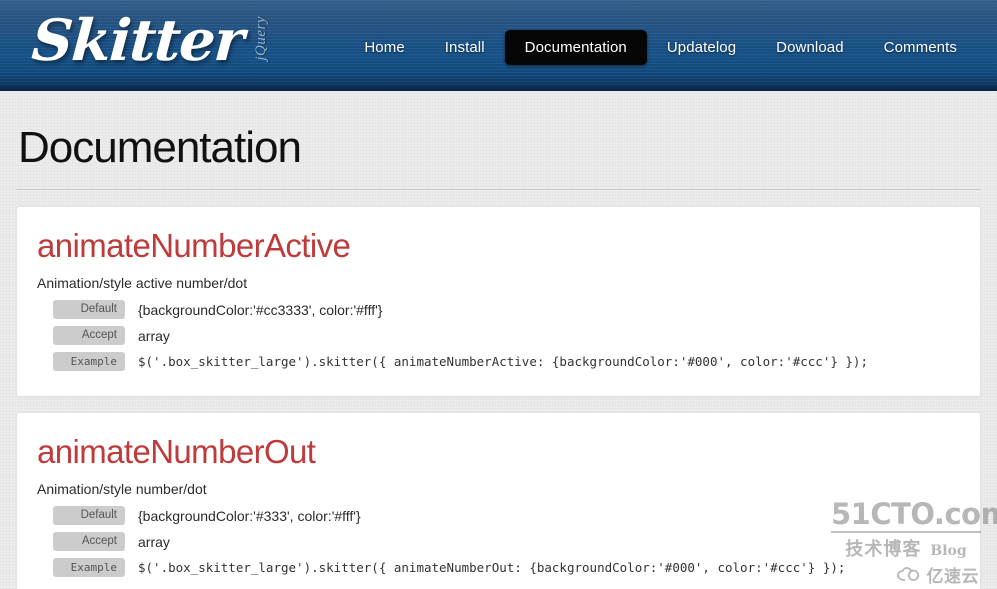  I want to click on default-value: {backgroundColor:'#333', color:'#fff'}, so click(249, 515).